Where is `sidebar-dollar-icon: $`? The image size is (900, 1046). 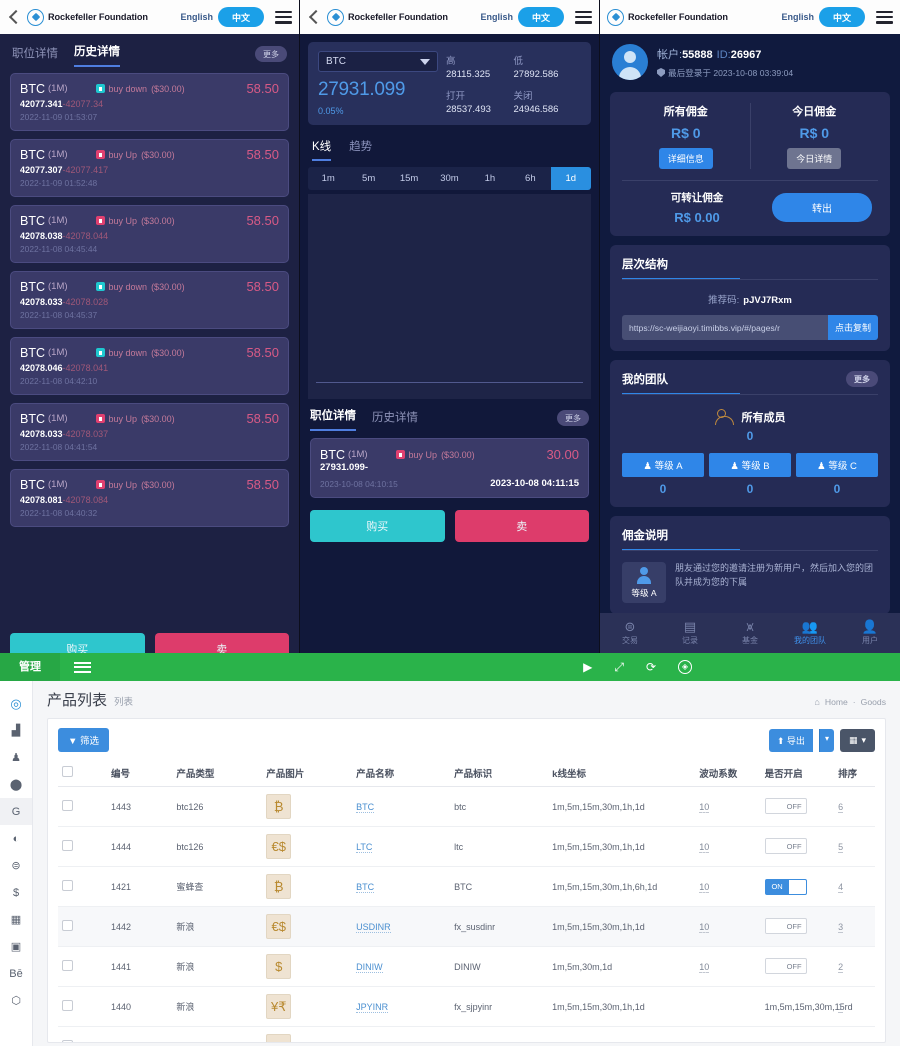
sidebar-dollar-icon: $ is located at coordinates (16, 892).